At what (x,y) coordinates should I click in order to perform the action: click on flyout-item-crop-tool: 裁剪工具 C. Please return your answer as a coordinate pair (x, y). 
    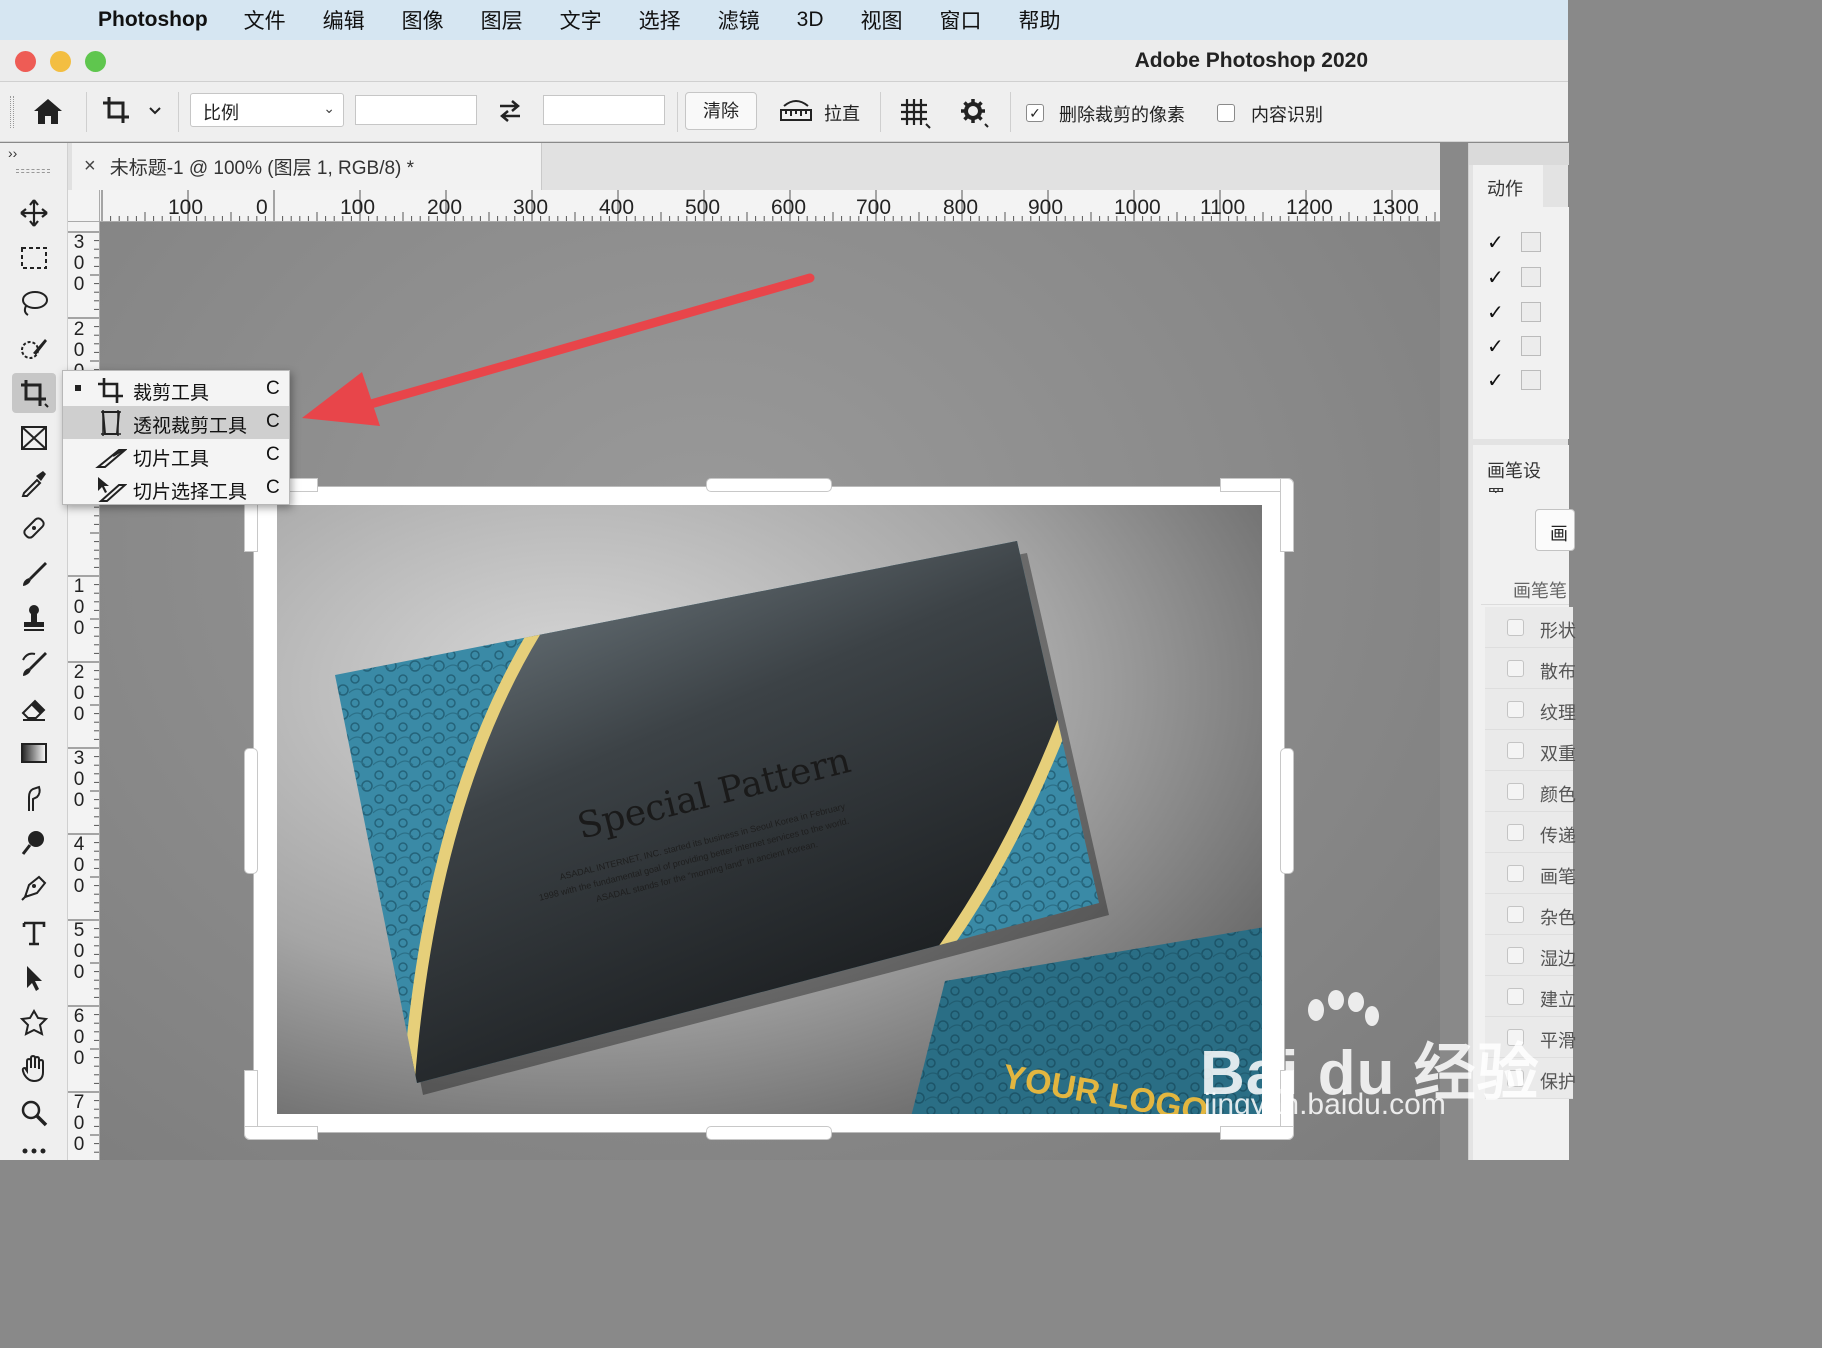
    Looking at the image, I should click on (176, 389).